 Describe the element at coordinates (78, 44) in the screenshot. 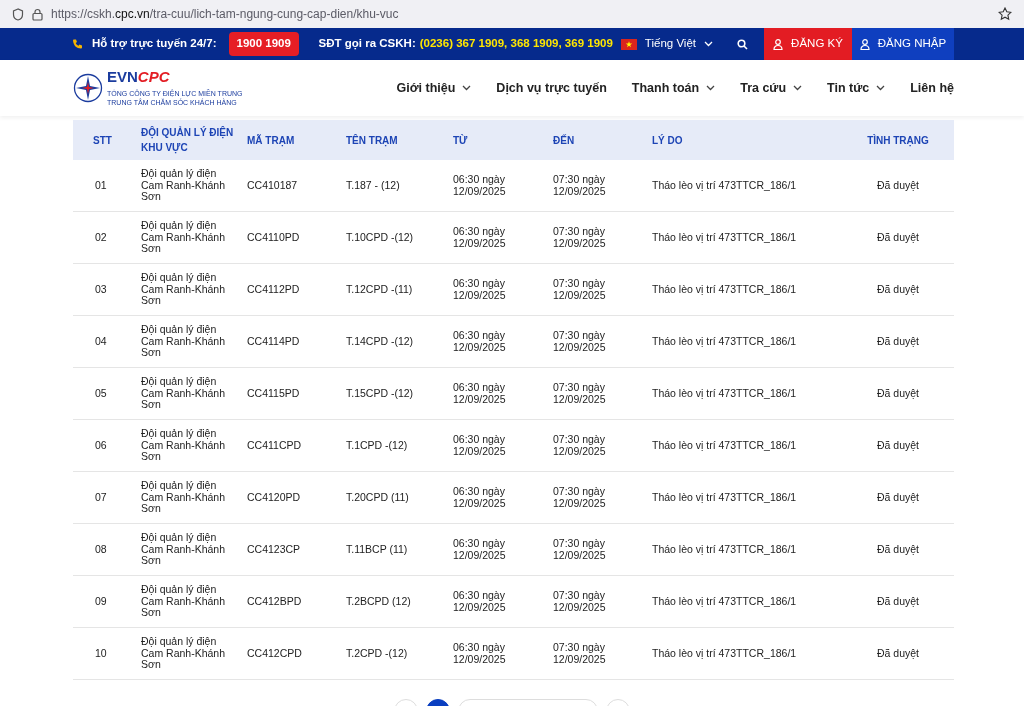

I see `phone-icon` at that location.